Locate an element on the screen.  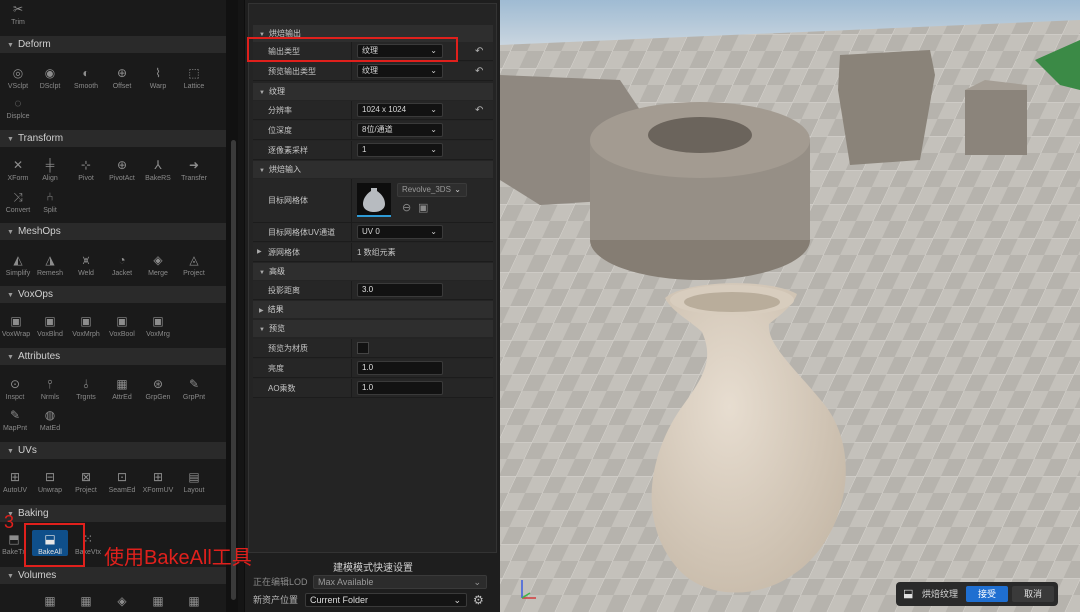
section-deform: ▼ Deform is located at coordinates (113, 44).